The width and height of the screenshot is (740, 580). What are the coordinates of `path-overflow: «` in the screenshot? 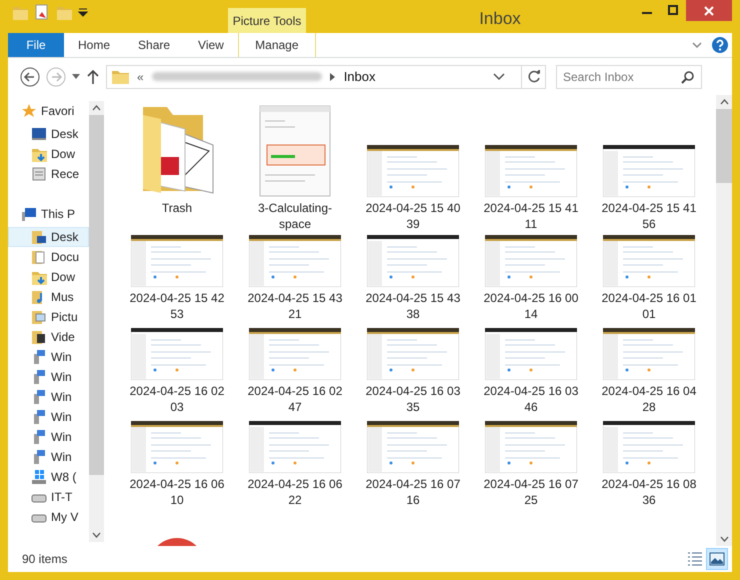 It's located at (140, 77).